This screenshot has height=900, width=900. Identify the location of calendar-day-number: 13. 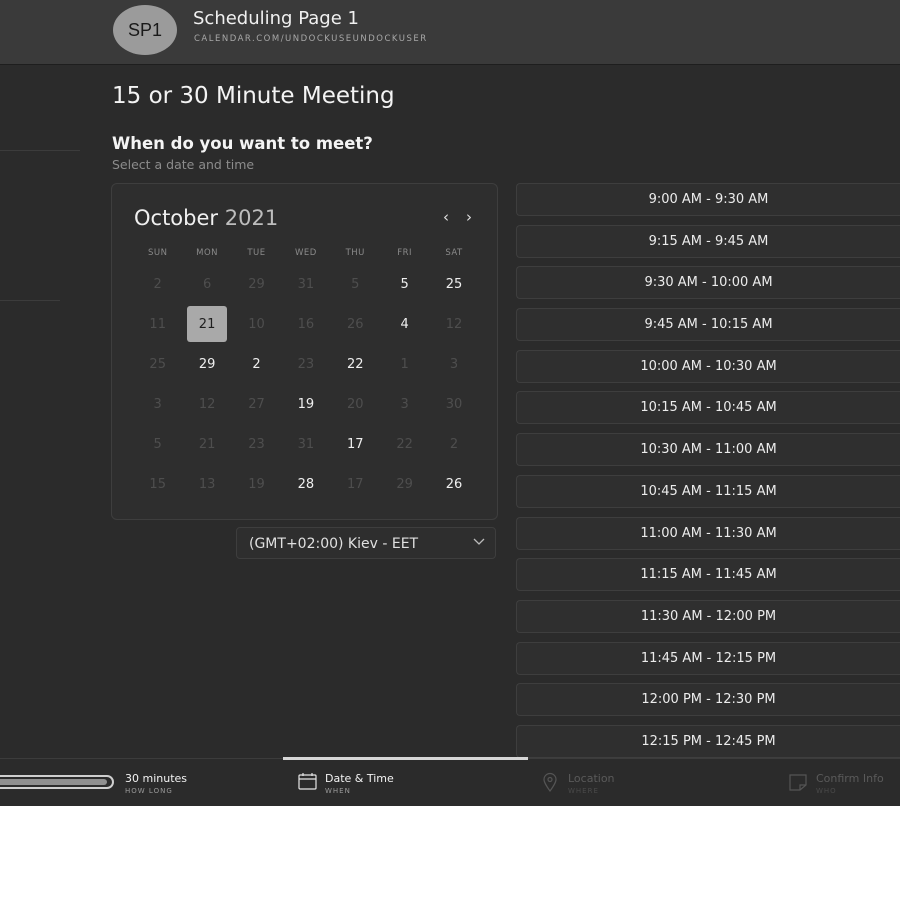
(207, 484).